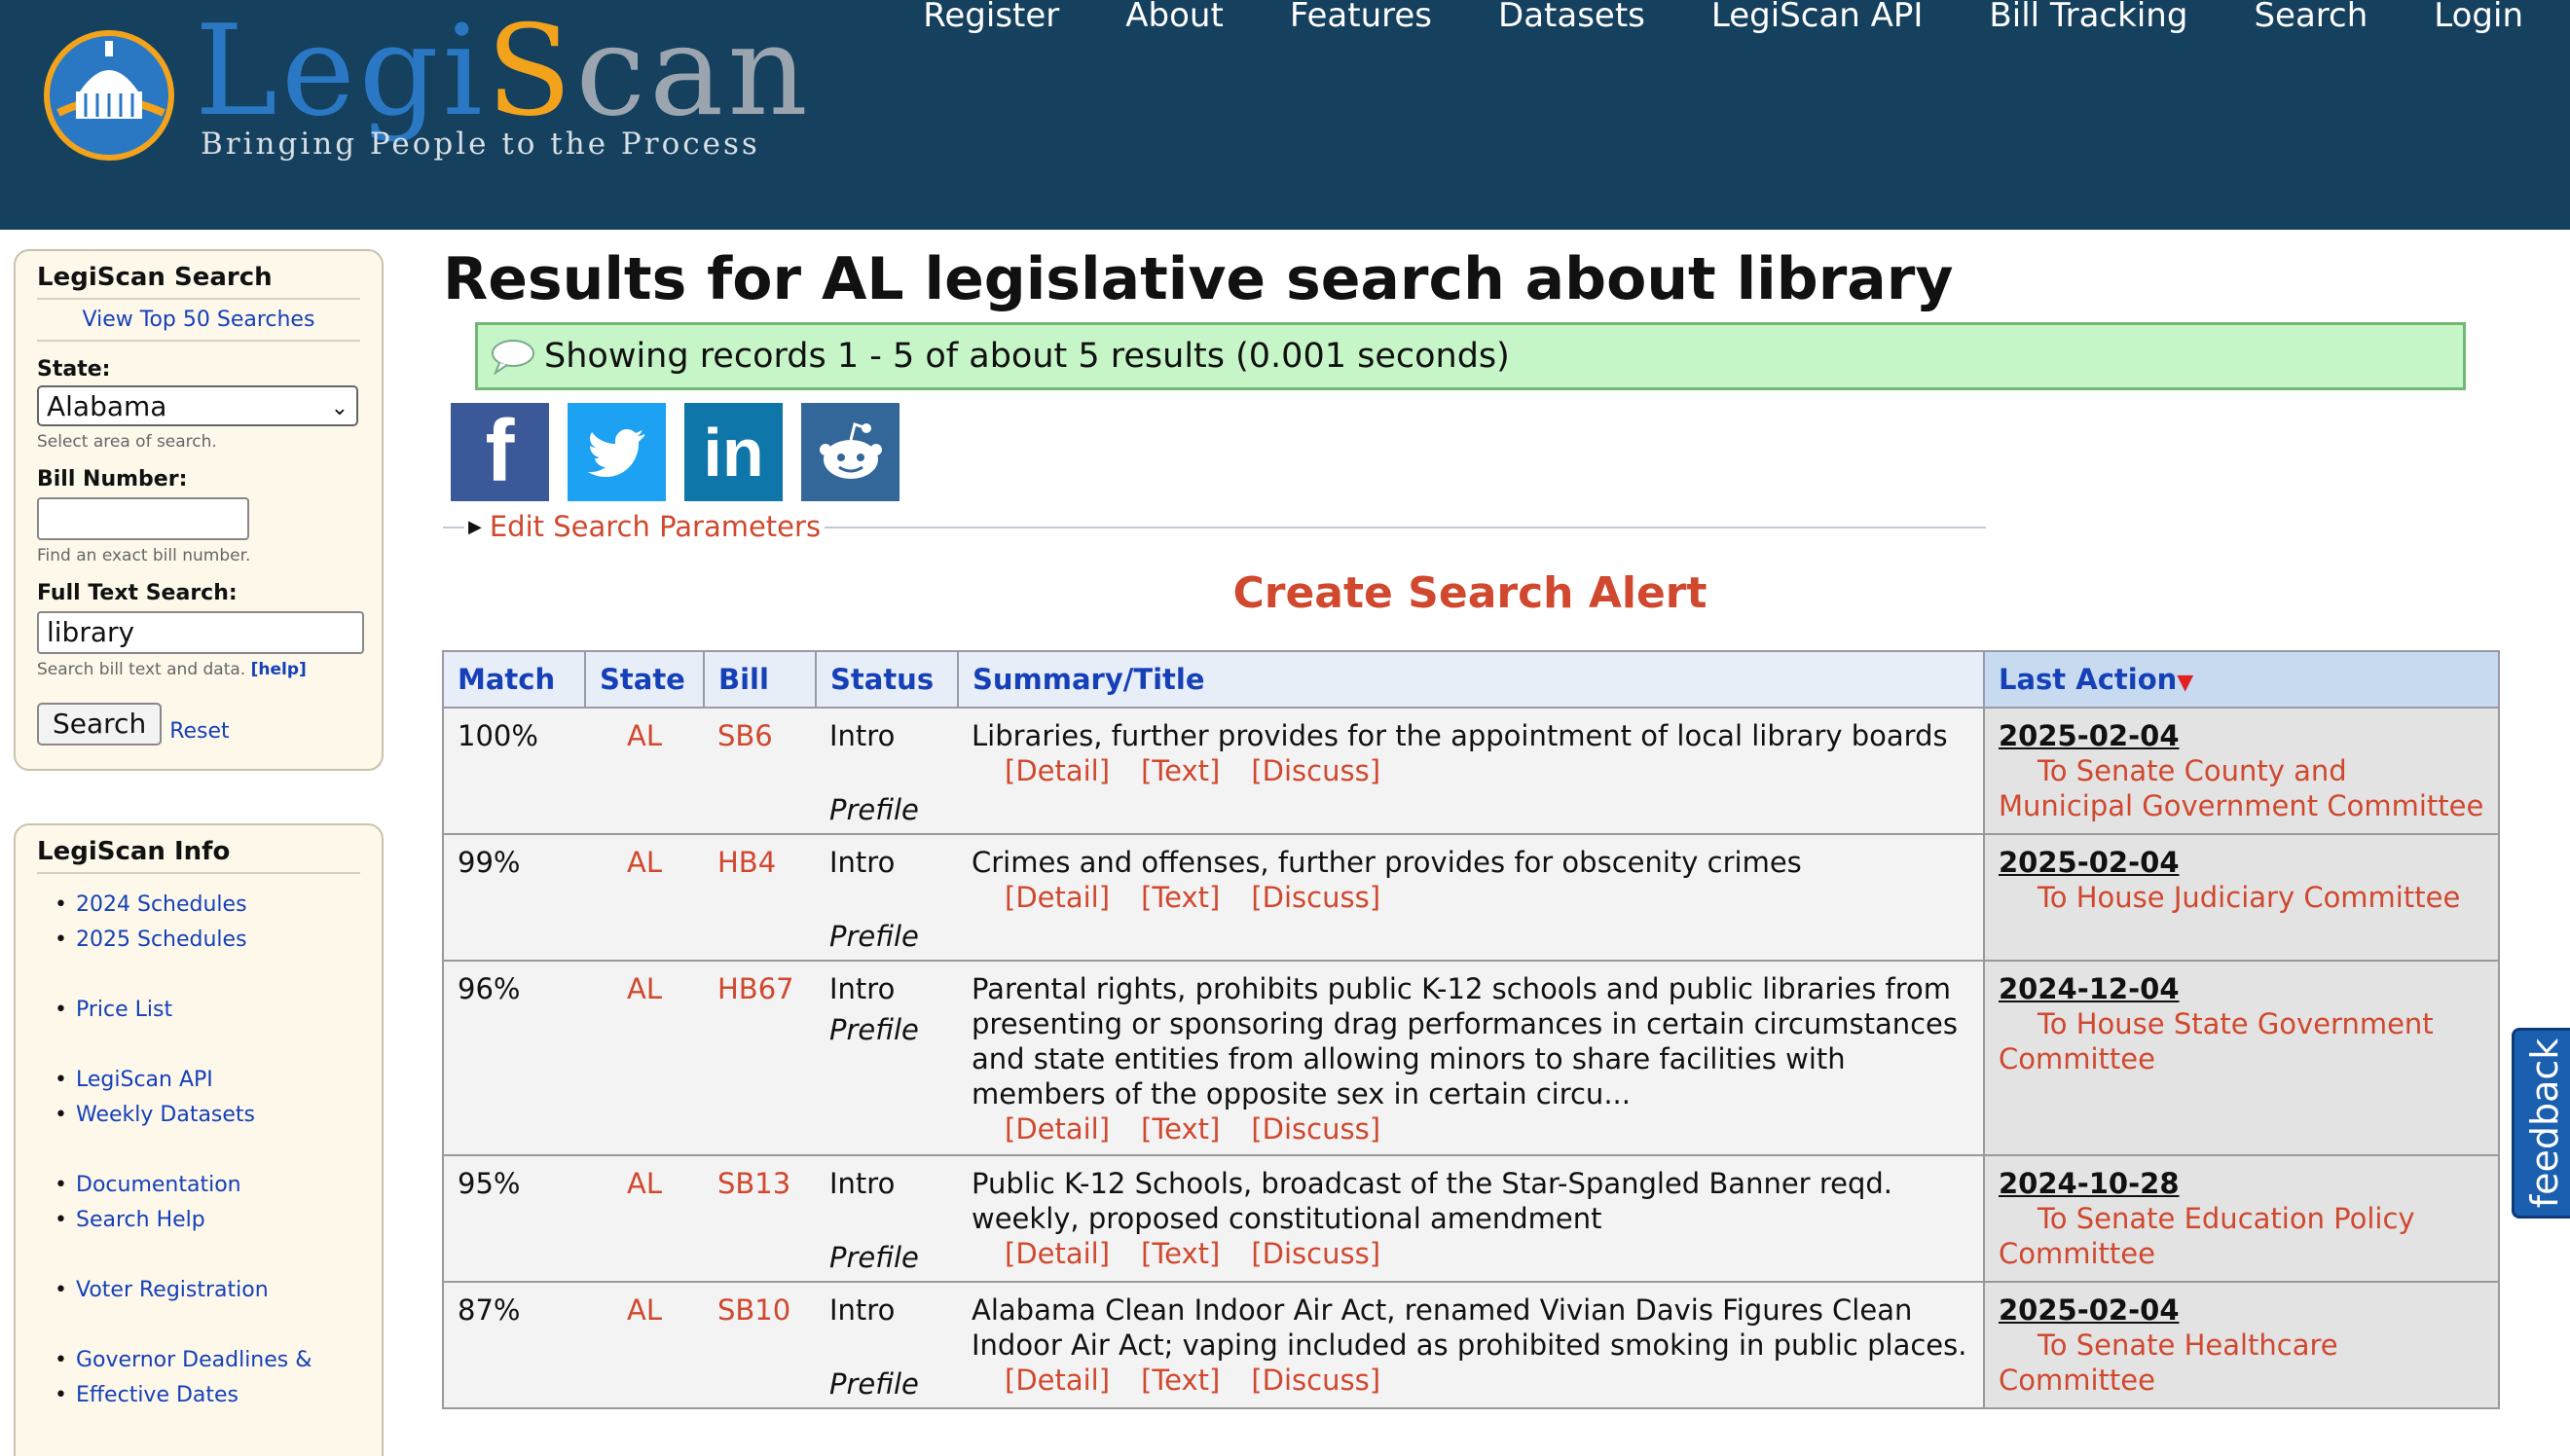 The width and height of the screenshot is (2570, 1456). I want to click on top-searches-link: View Top 50 Searches, so click(198, 325).